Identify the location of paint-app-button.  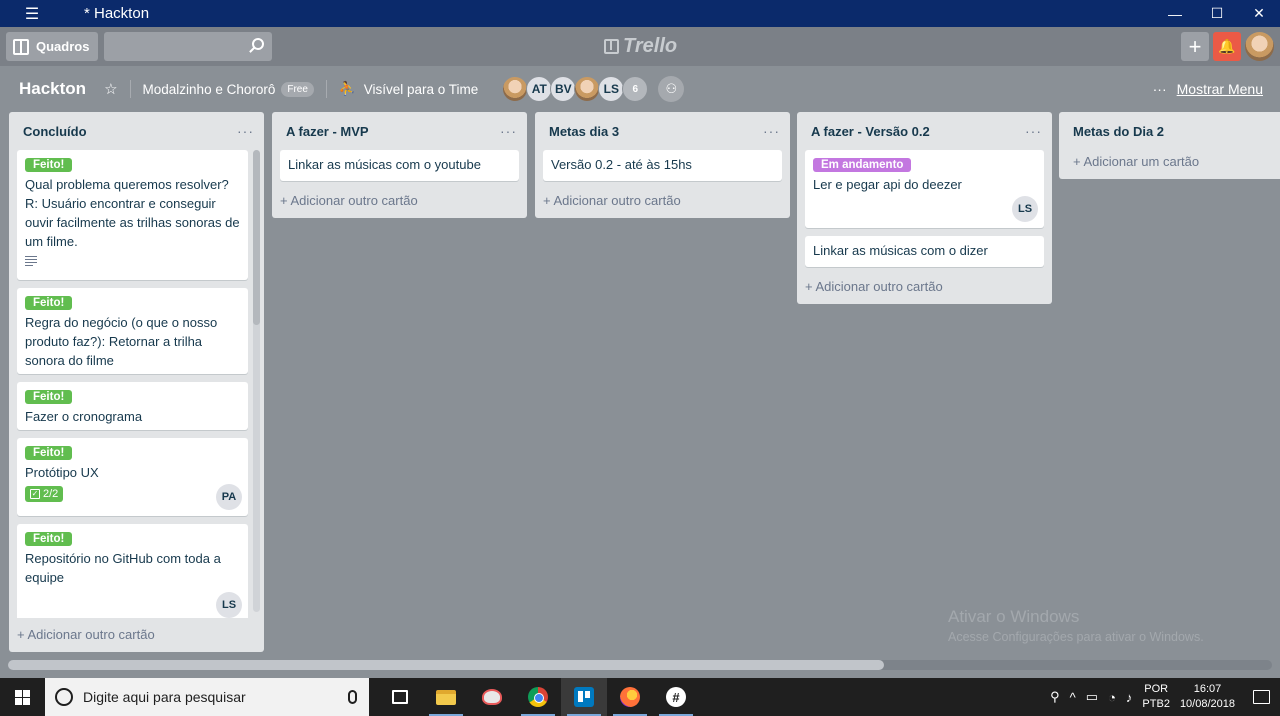
(492, 697).